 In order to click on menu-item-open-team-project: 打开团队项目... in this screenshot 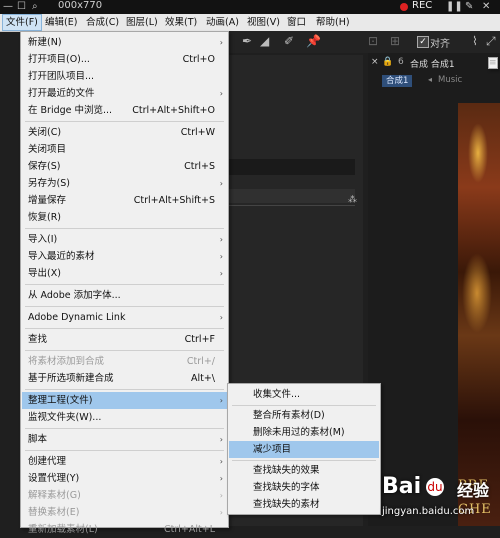, I will do `click(124, 76)`.